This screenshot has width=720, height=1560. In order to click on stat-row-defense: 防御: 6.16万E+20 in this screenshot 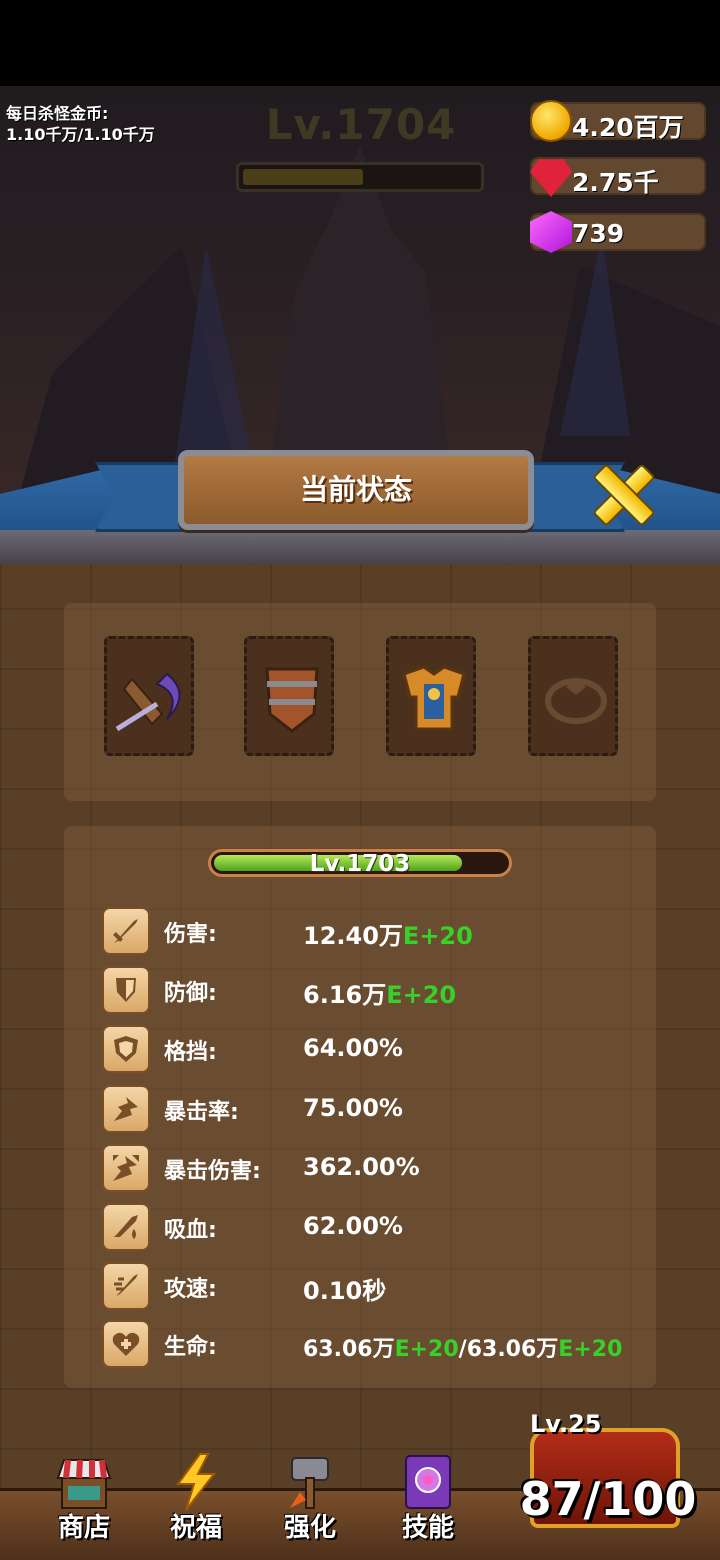, I will do `click(382, 990)`.